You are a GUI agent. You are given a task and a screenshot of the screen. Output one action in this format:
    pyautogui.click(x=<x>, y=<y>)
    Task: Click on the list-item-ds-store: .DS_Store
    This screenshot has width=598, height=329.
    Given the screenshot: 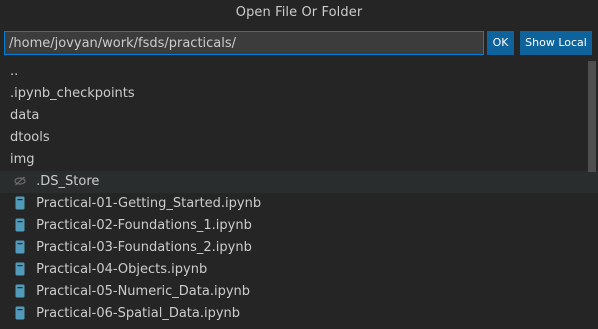 What is the action you would take?
    pyautogui.click(x=299, y=182)
    